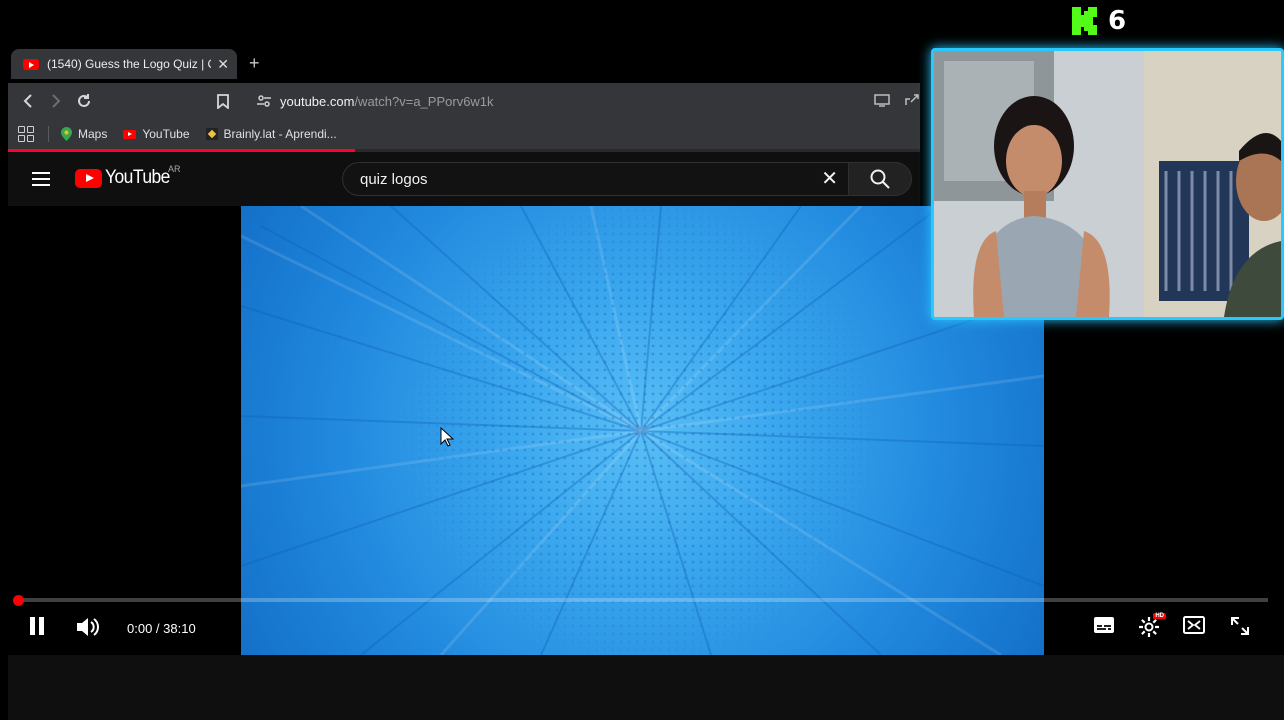  I want to click on miniplayer-icon, so click(1194, 625).